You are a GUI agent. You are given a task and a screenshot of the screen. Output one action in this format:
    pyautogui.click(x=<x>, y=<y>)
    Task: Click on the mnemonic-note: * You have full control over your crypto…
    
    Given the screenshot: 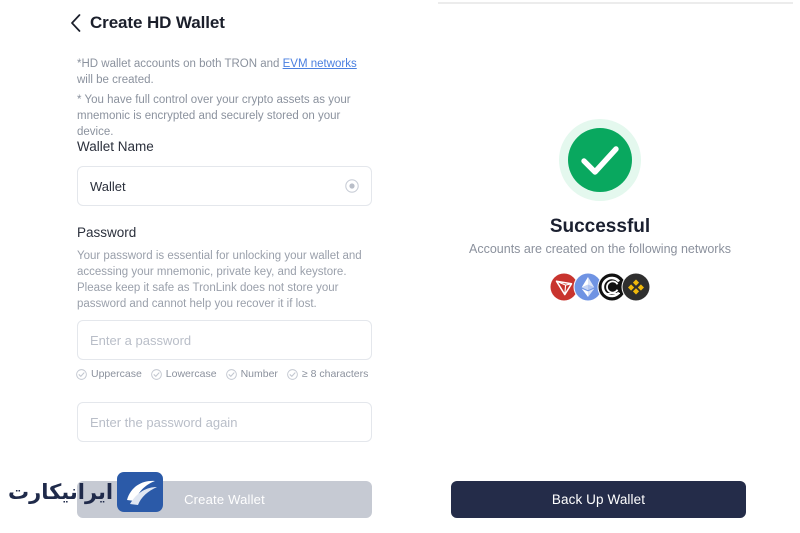 What is the action you would take?
    pyautogui.click(x=214, y=116)
    